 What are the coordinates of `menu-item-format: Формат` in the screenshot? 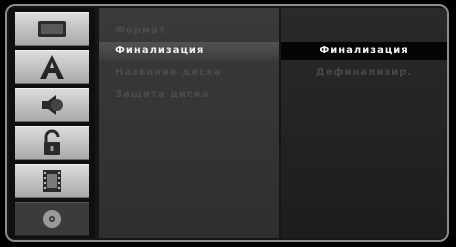 It's located at (189, 31).